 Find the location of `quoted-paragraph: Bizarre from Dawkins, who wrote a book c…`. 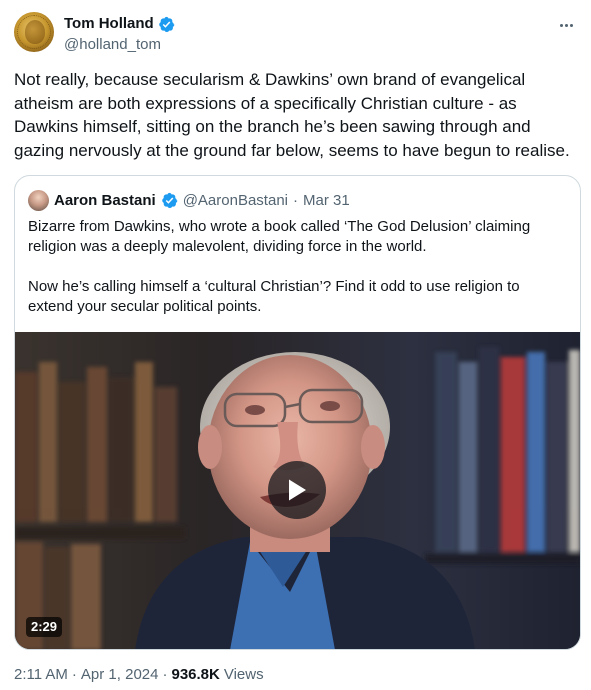

quoted-paragraph: Bizarre from Dawkins, who wrote a book c… is located at coordinates (279, 236).